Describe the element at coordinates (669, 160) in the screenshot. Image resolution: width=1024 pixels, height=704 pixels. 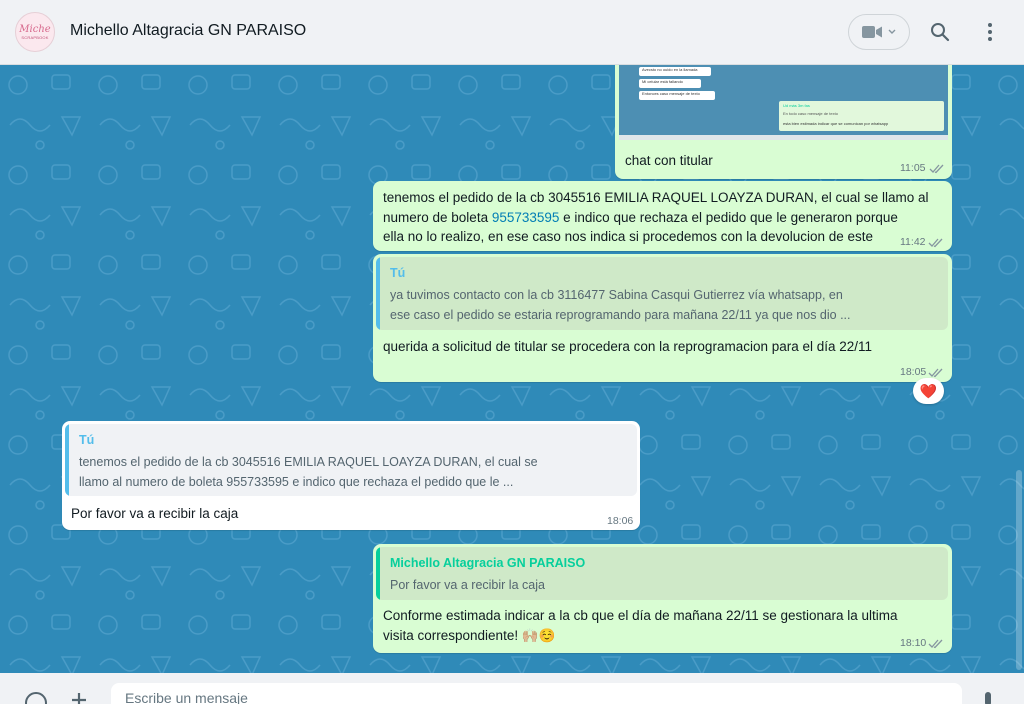
I see `message-caption: chat con titular` at that location.